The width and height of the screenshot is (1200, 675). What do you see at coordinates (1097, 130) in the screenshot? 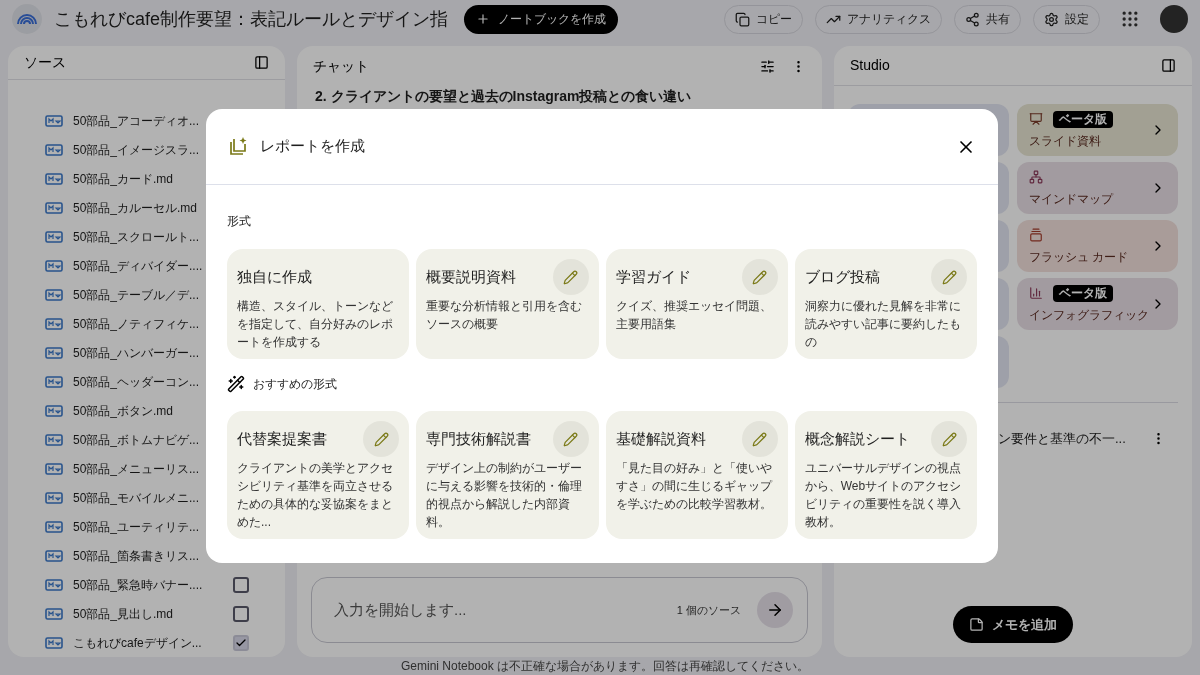
I see `studio-tile: ベータ版 スライド資料` at bounding box center [1097, 130].